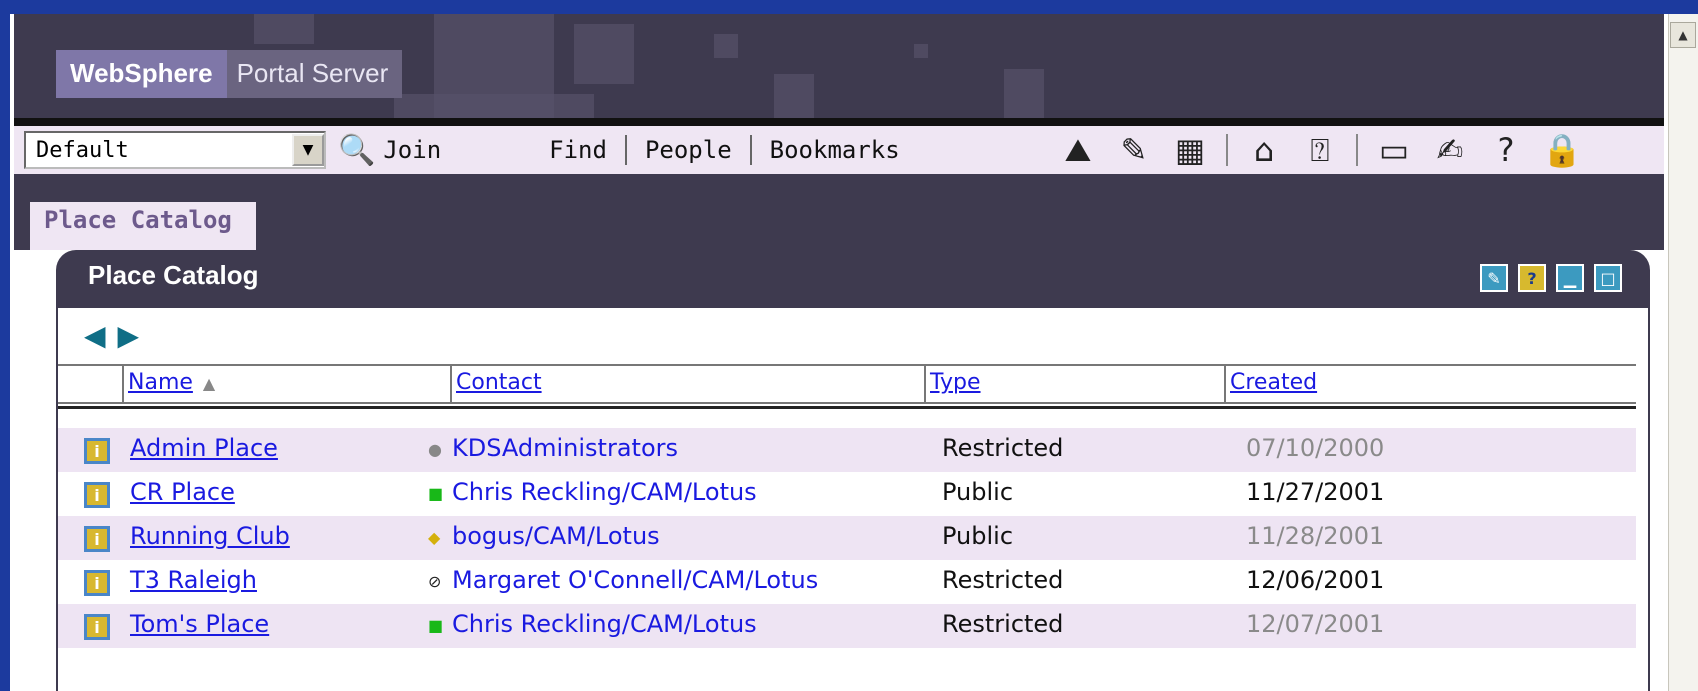  Describe the element at coordinates (82, 150) in the screenshot. I see `place-select-value: Default` at that location.